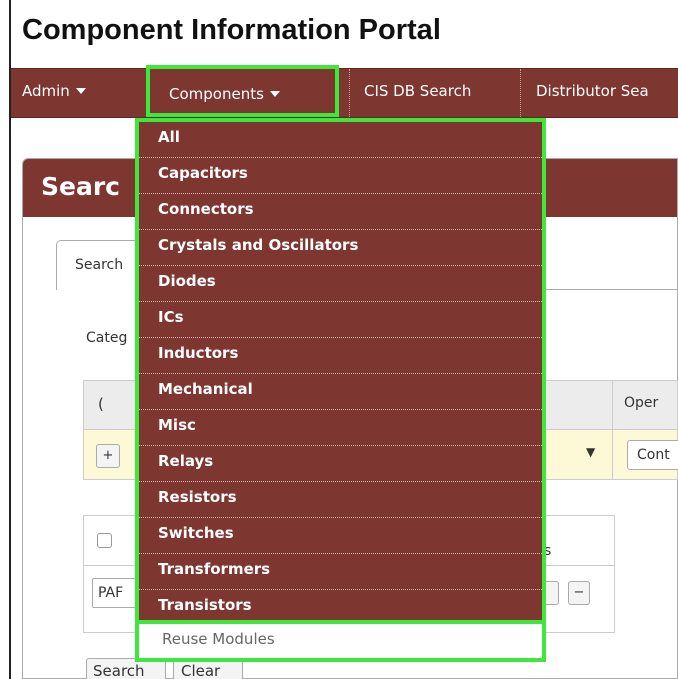  What do you see at coordinates (231, 30) in the screenshot?
I see `app-title: Component Information Portal` at bounding box center [231, 30].